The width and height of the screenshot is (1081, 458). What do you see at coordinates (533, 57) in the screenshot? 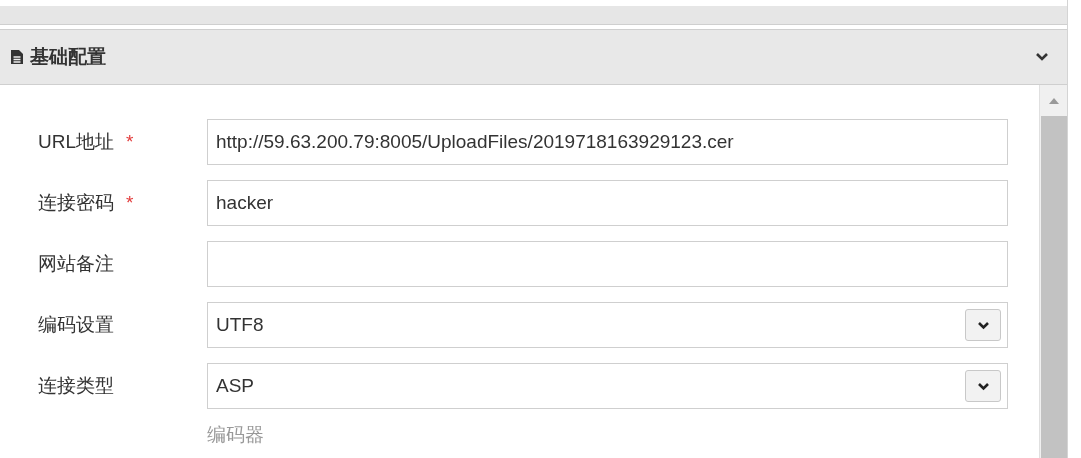
I see `panel-header: 基础配置` at bounding box center [533, 57].